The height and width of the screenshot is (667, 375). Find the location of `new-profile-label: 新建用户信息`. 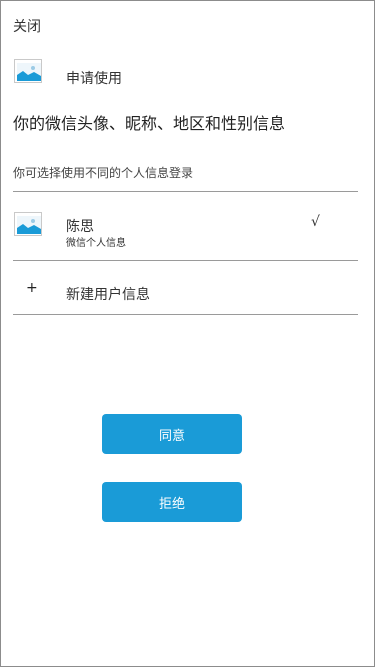

new-profile-label: 新建用户信息 is located at coordinates (108, 295).